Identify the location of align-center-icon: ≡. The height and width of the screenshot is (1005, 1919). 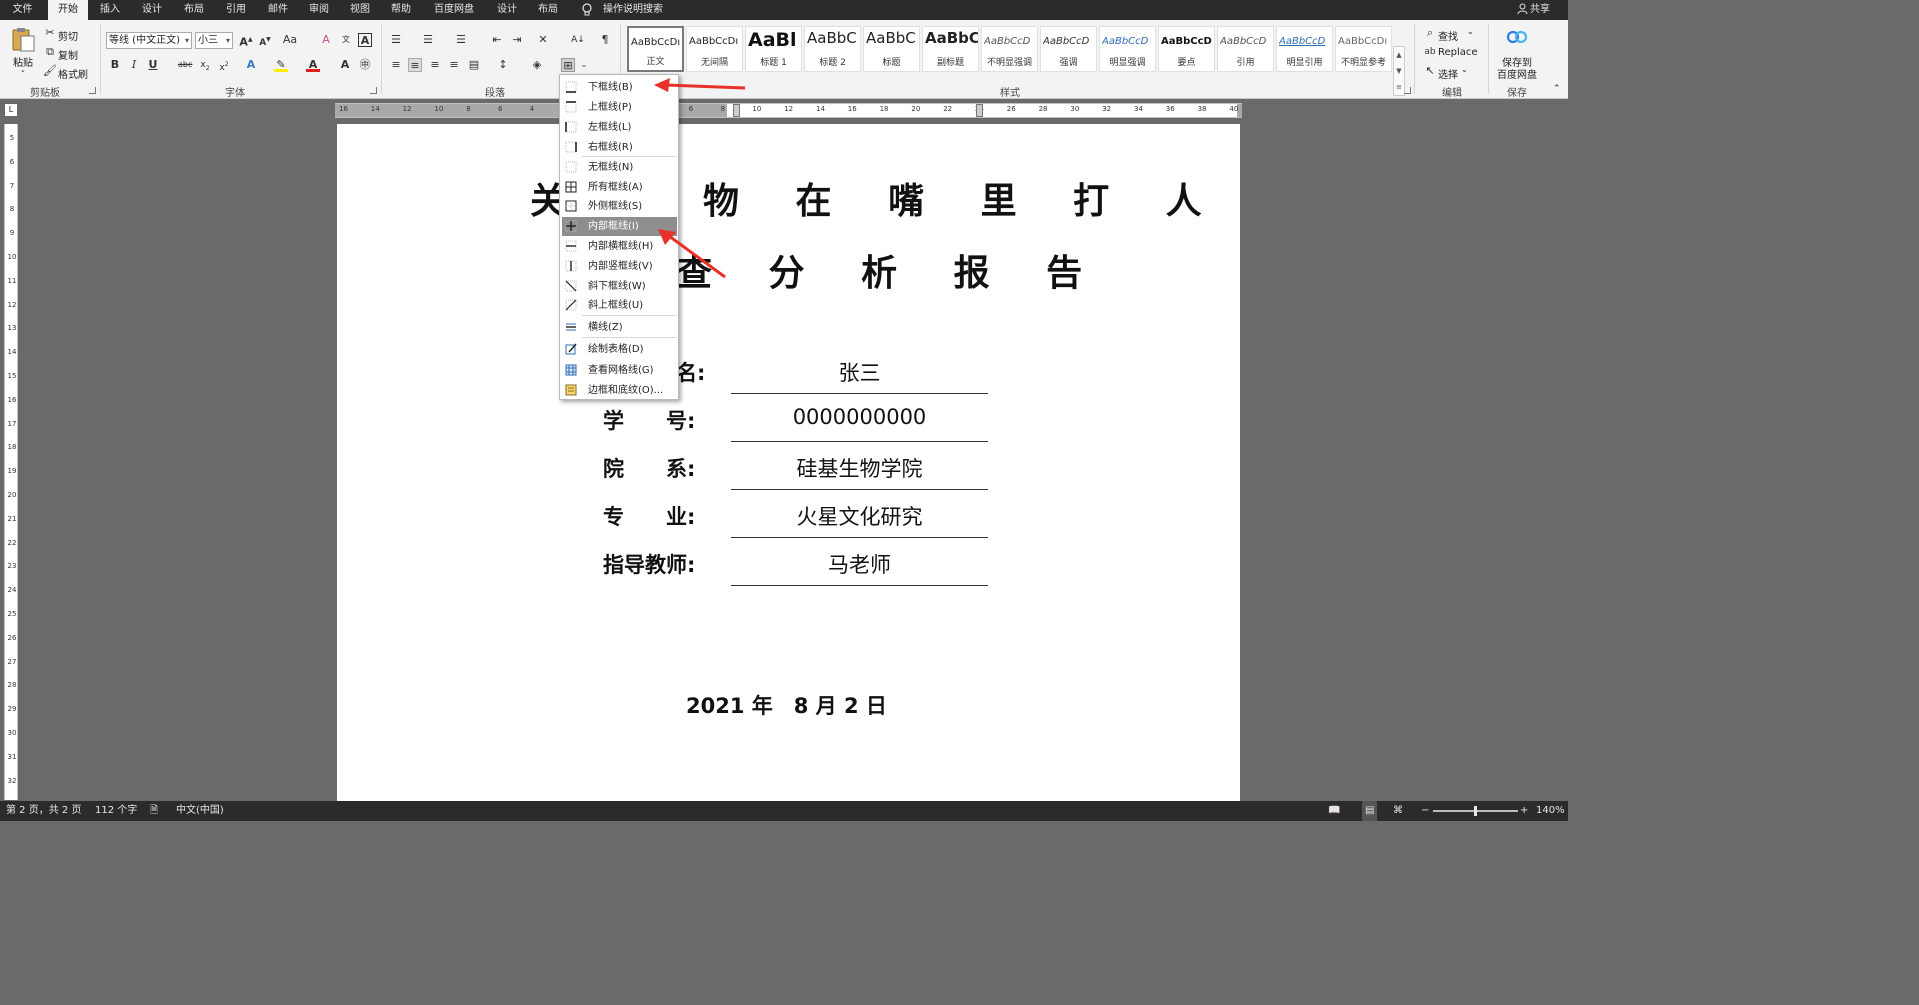
(415, 65).